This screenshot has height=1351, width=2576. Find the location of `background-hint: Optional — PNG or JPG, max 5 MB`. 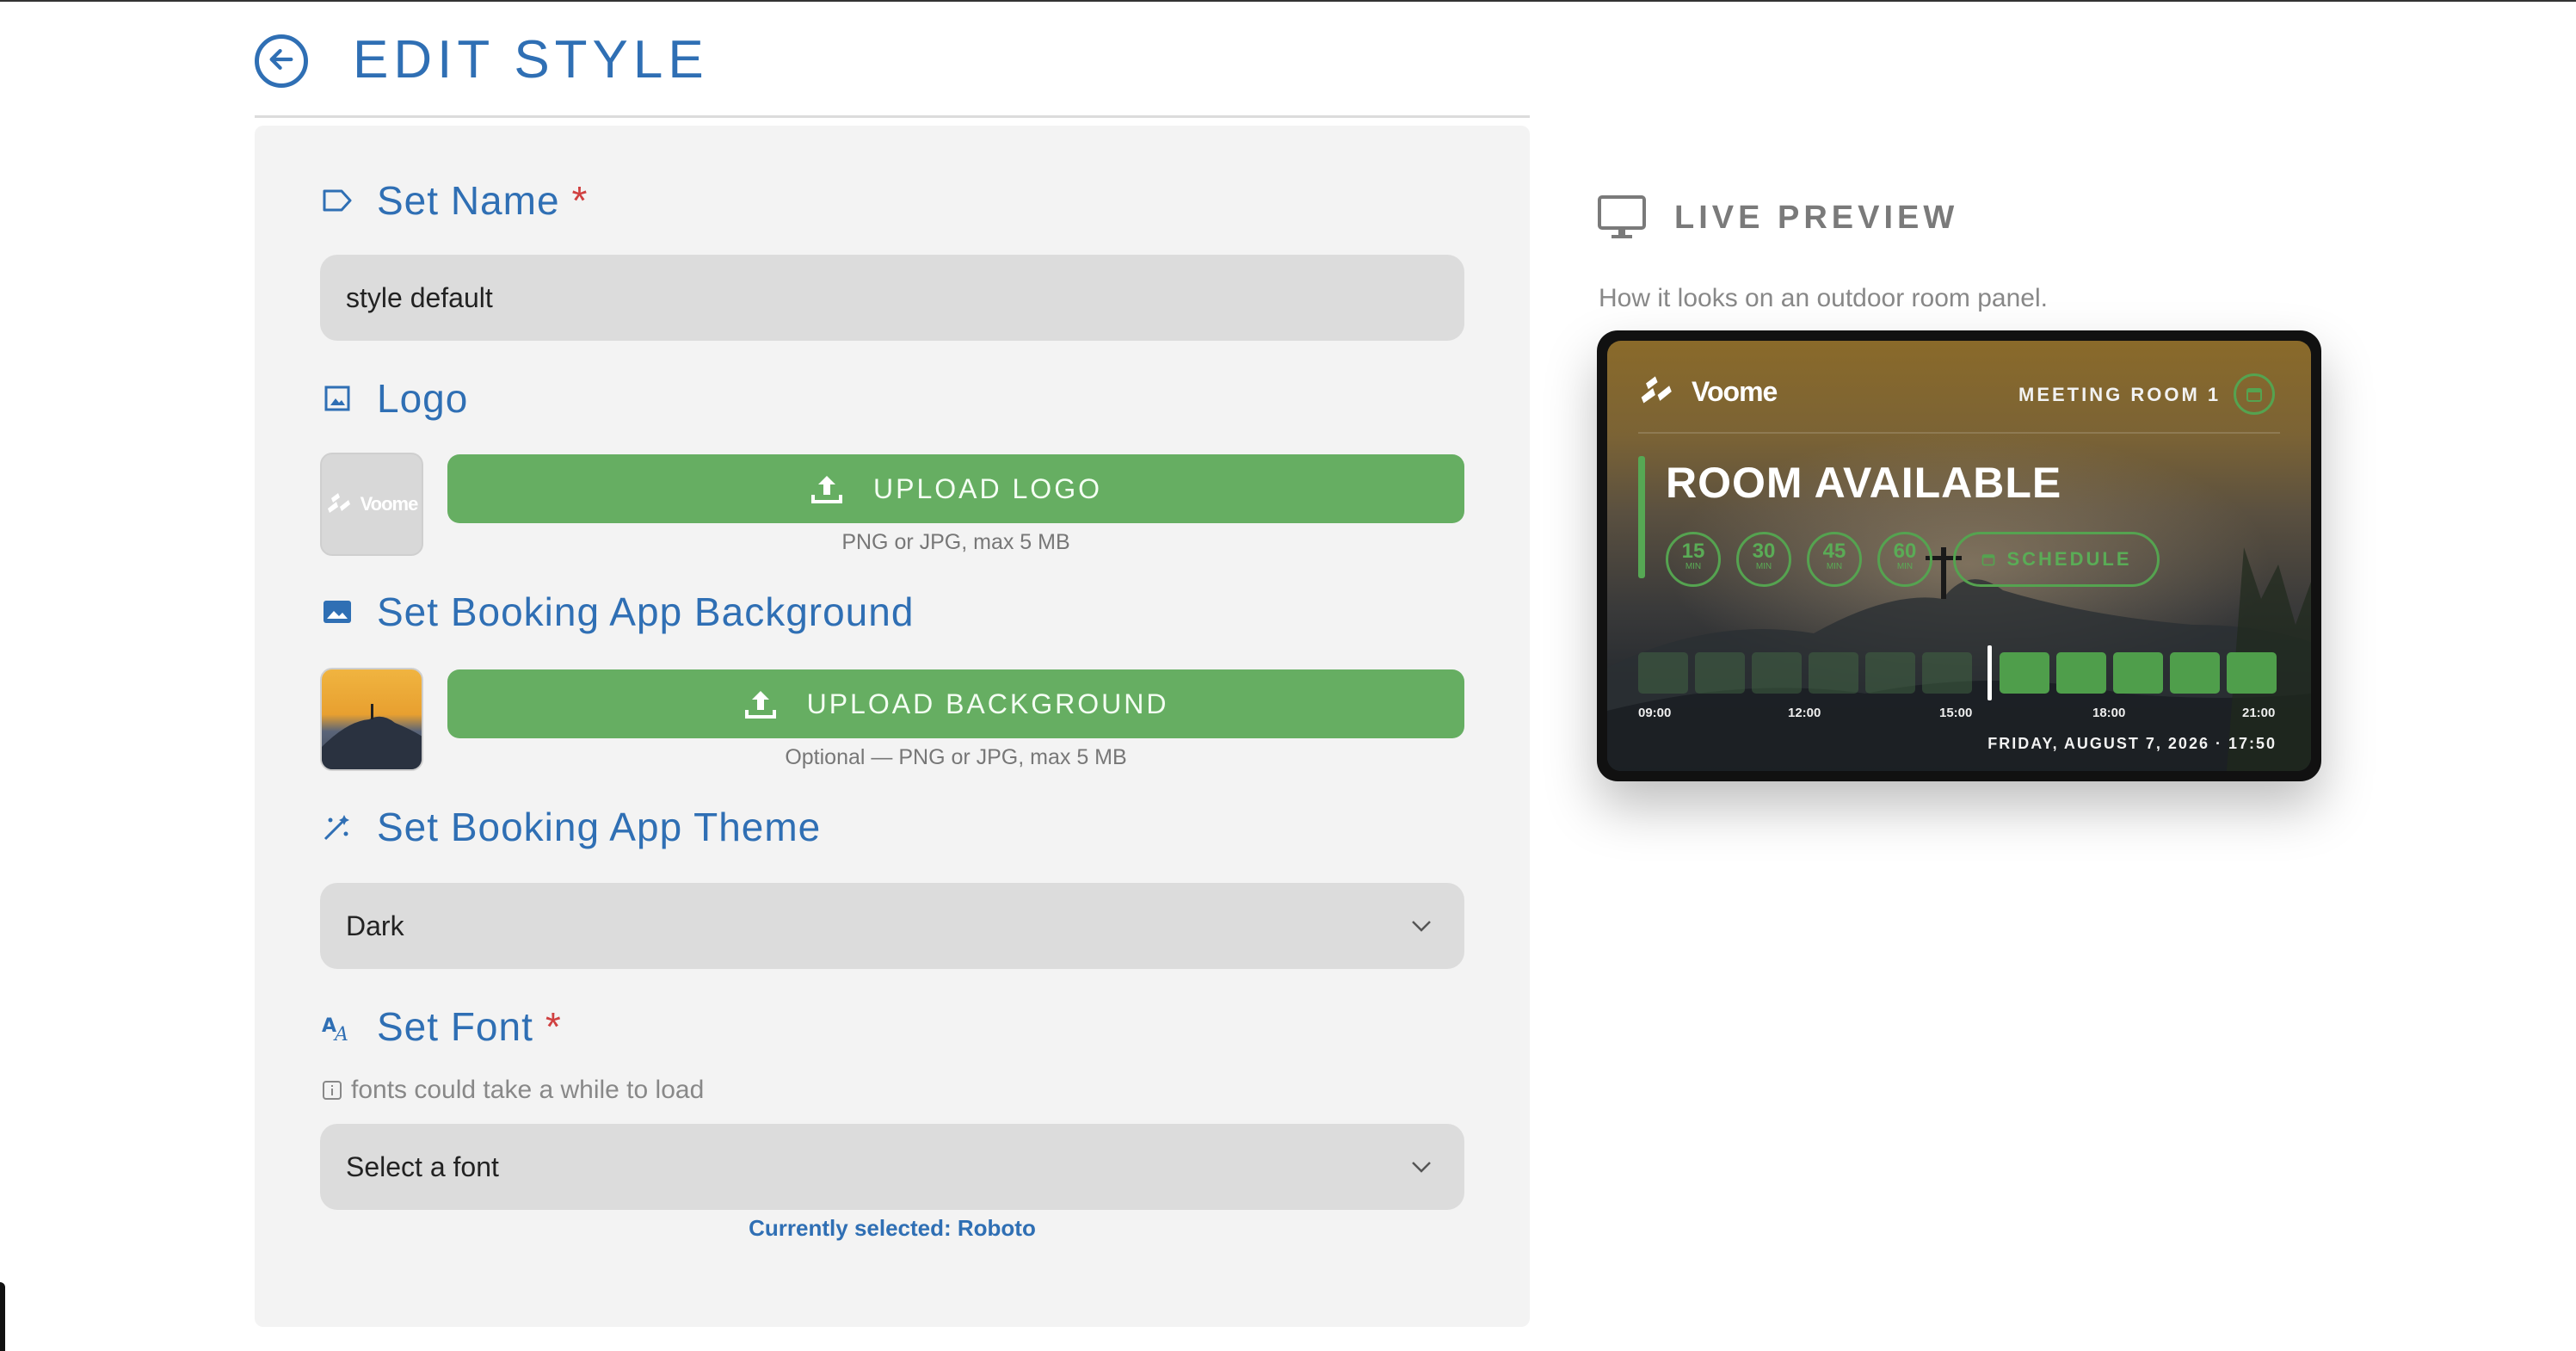

background-hint: Optional — PNG or JPG, max 5 MB is located at coordinates (956, 757).